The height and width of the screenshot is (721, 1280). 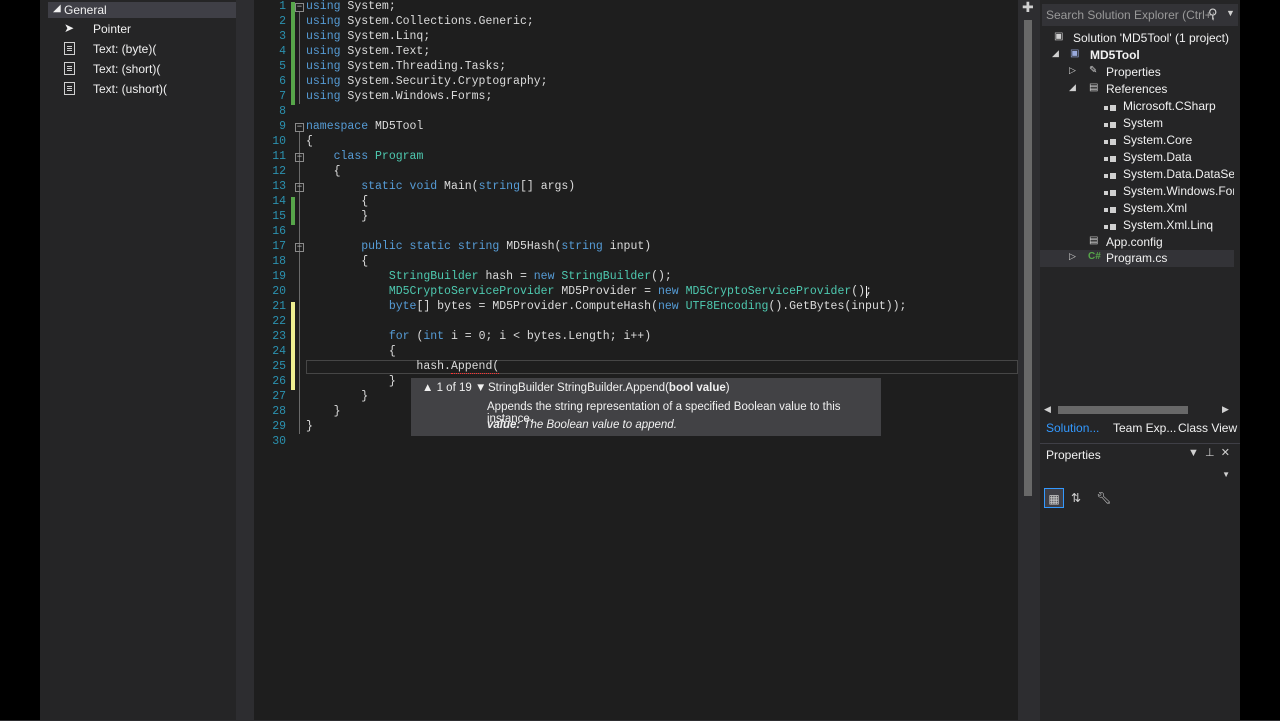 What do you see at coordinates (1225, 409) in the screenshot?
I see `scroll-right-icon: ▶` at bounding box center [1225, 409].